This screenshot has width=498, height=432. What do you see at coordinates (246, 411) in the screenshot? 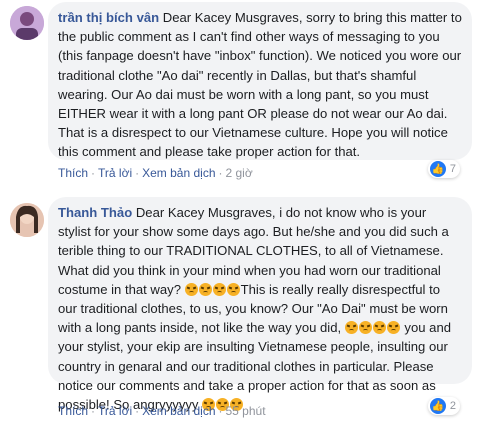
I see `comment-time: 55 phút` at bounding box center [246, 411].